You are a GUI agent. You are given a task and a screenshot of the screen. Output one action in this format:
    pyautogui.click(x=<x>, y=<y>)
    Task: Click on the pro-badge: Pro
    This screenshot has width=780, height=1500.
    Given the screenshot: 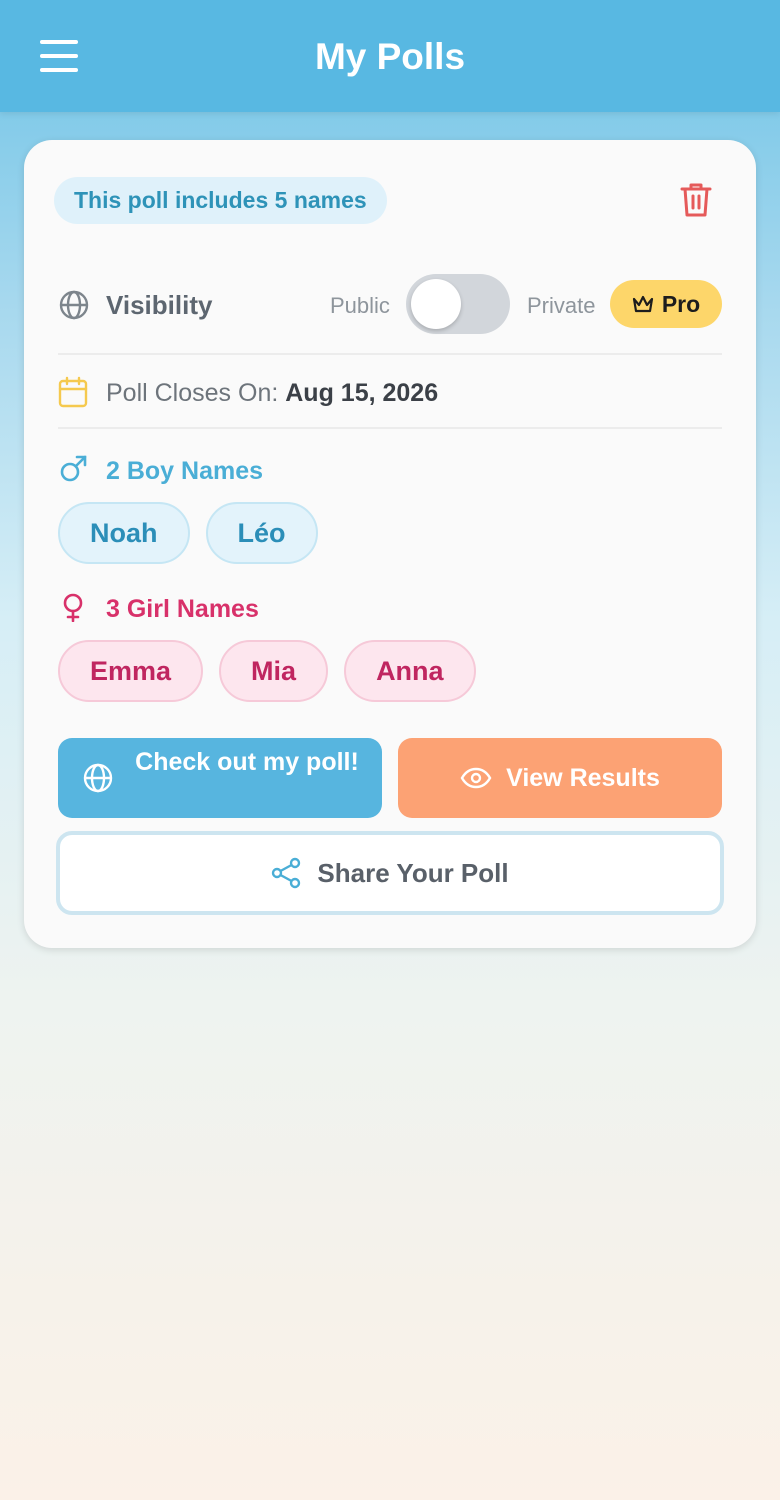 What is the action you would take?
    pyautogui.click(x=666, y=304)
    